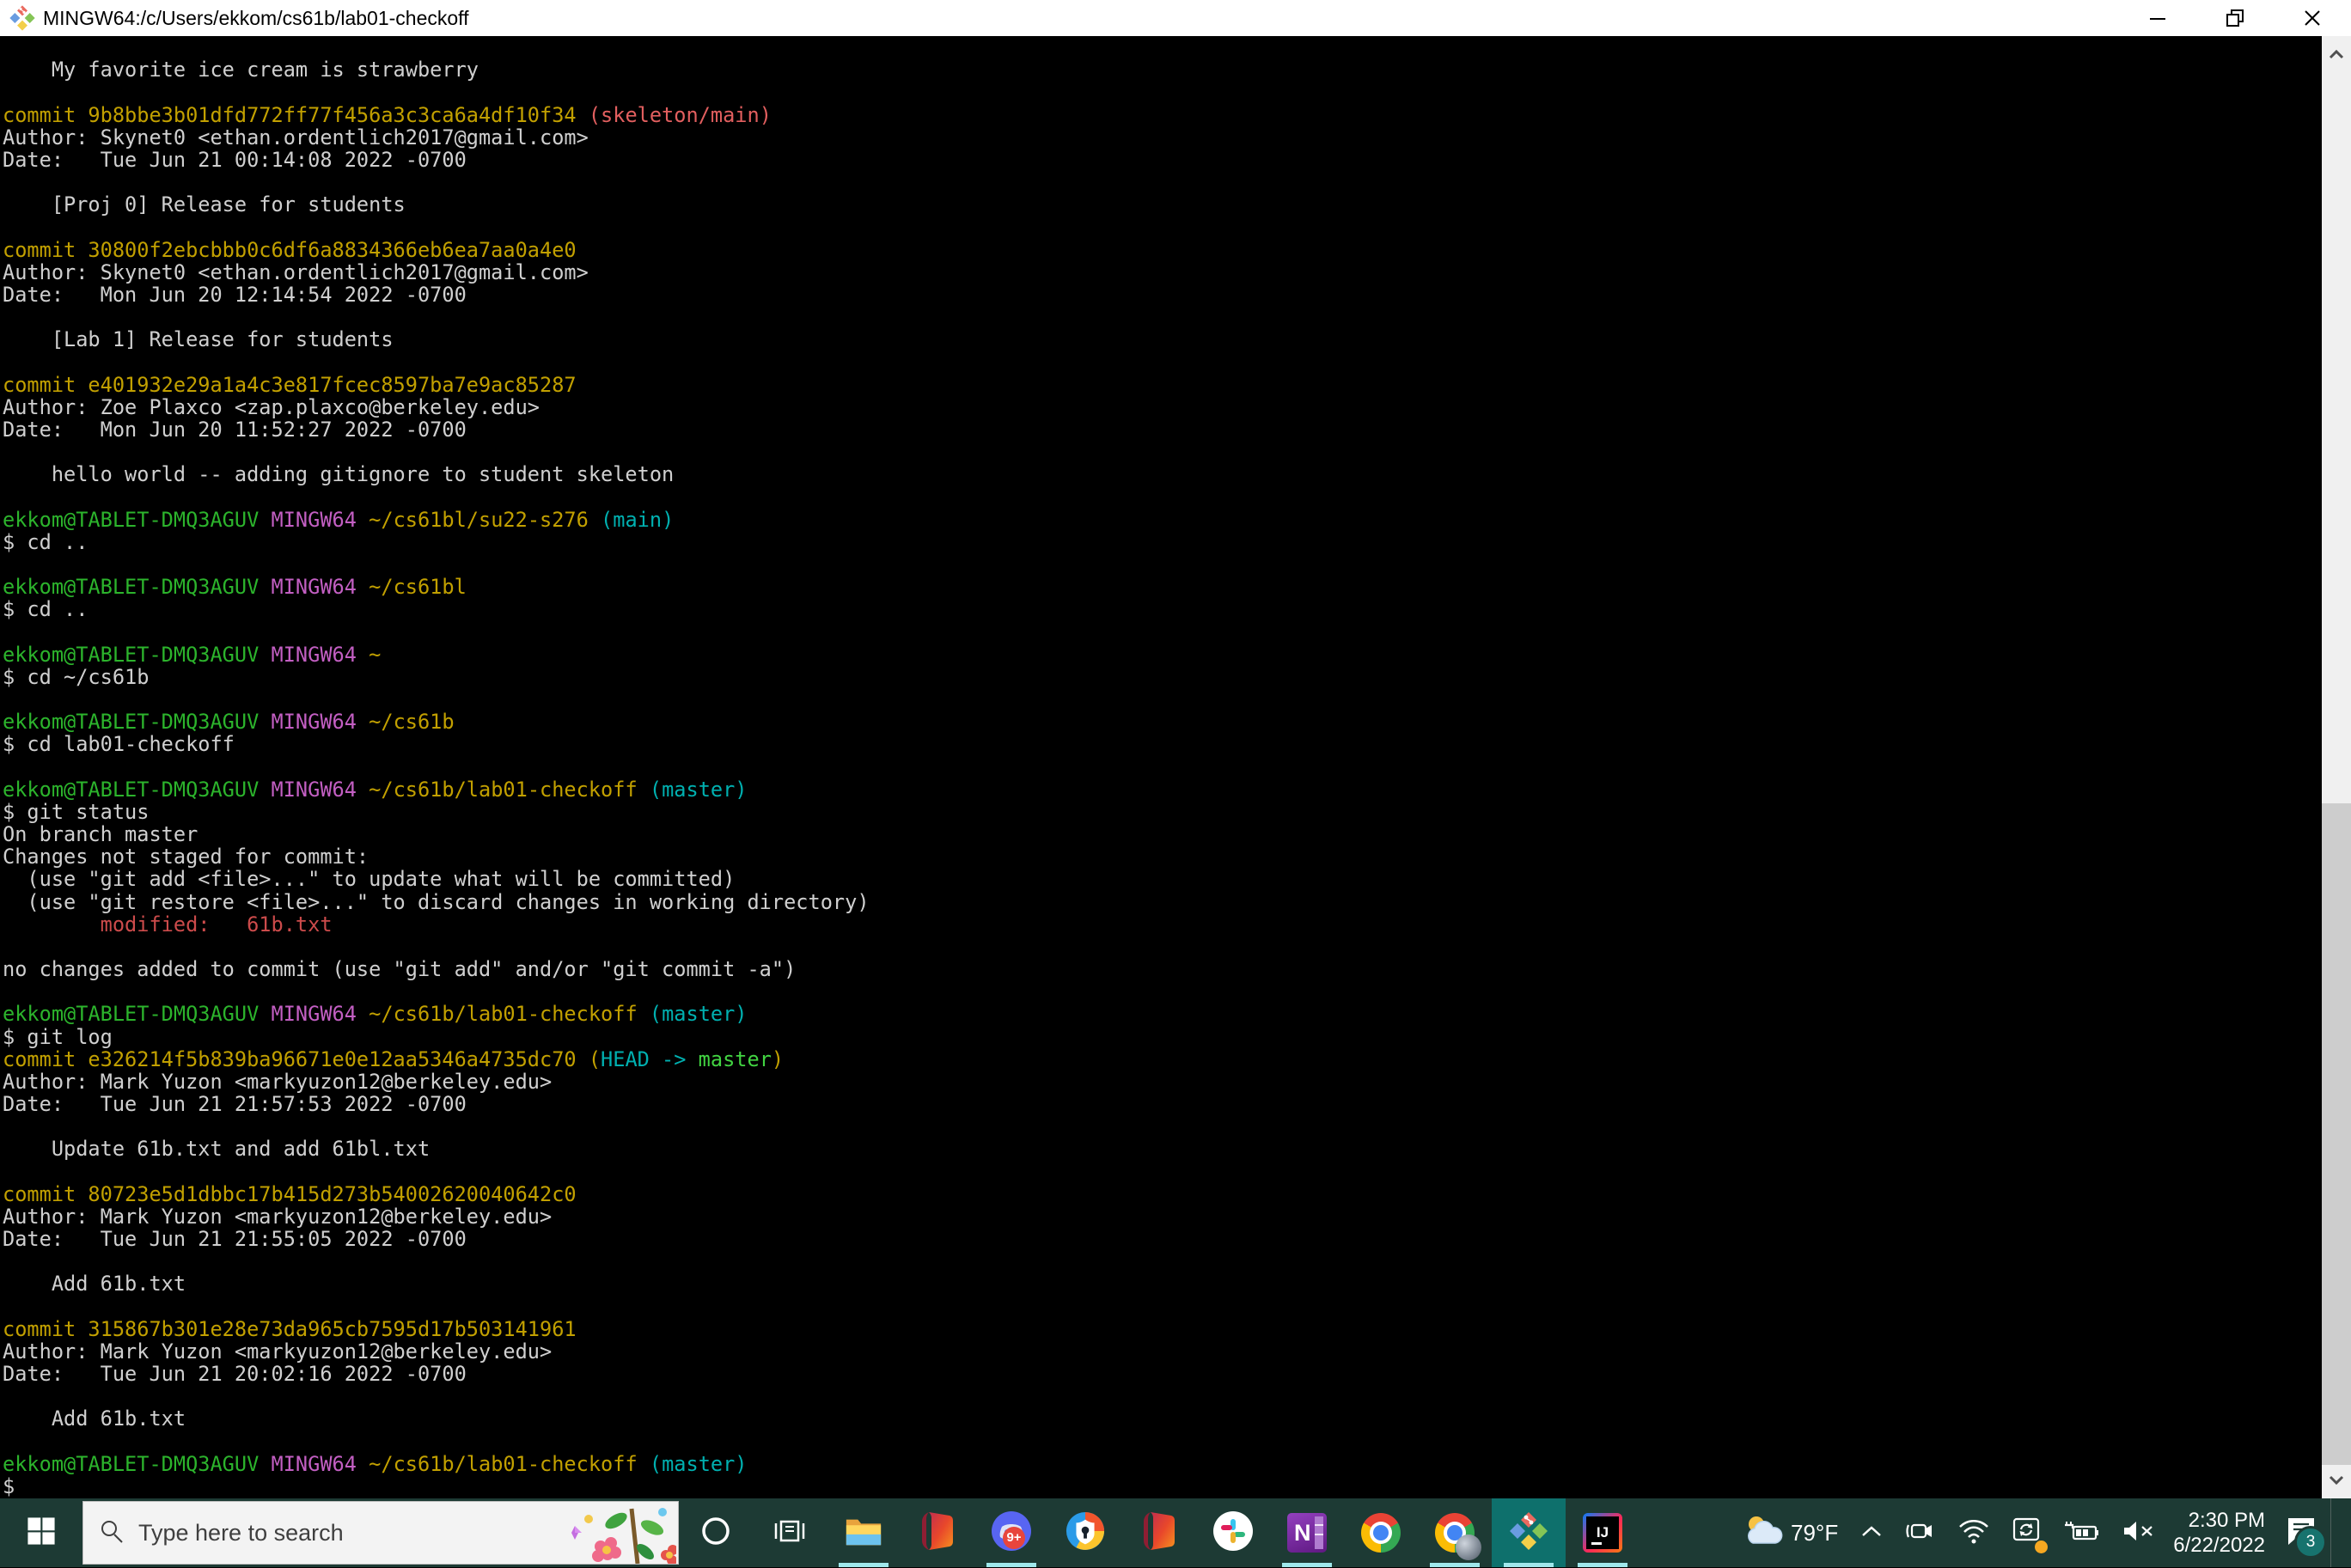  I want to click on minimize-button, so click(2157, 18).